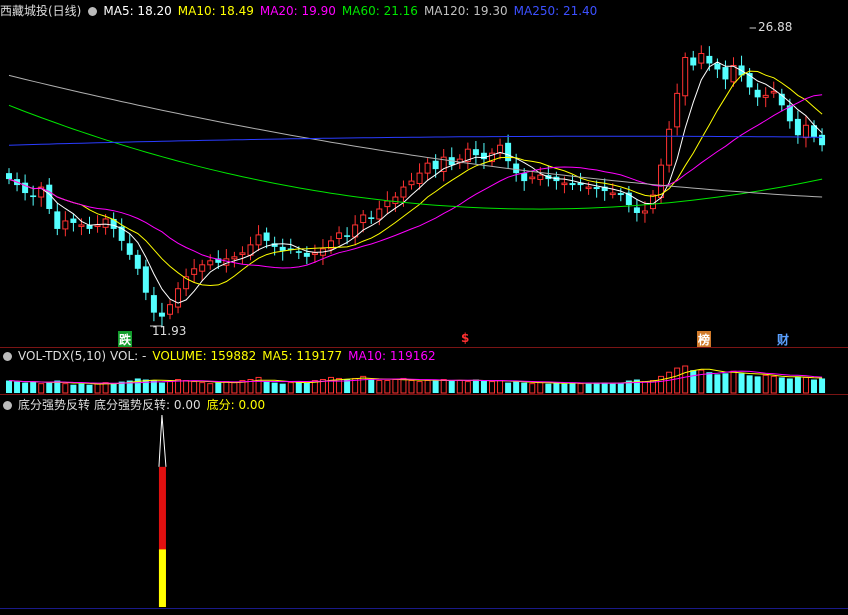 This screenshot has width=848, height=615. I want to click on indicator-name: 底分强势反转, so click(54, 405).